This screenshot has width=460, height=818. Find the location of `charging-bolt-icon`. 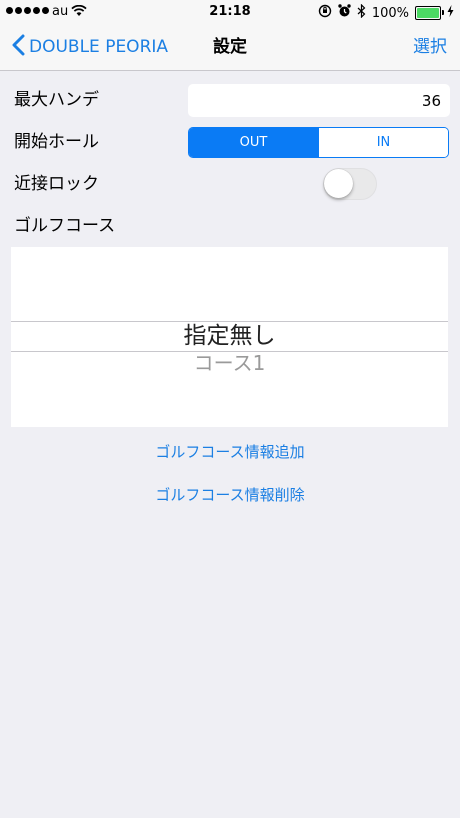

charging-bolt-icon is located at coordinates (450, 13).